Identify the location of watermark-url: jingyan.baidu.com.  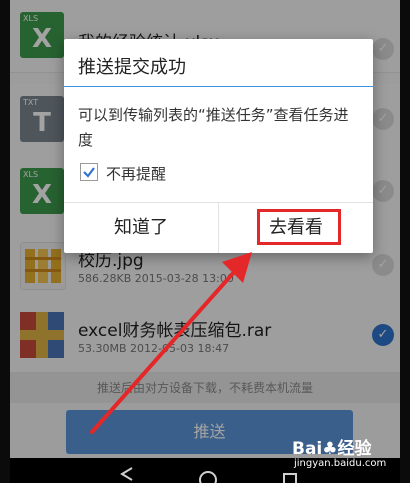
(340, 463).